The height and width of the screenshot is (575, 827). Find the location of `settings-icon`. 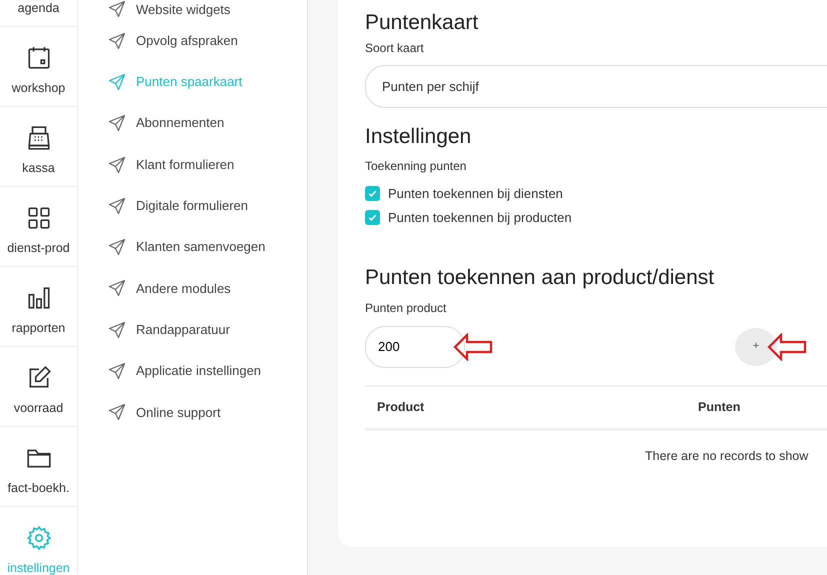

settings-icon is located at coordinates (39, 538).